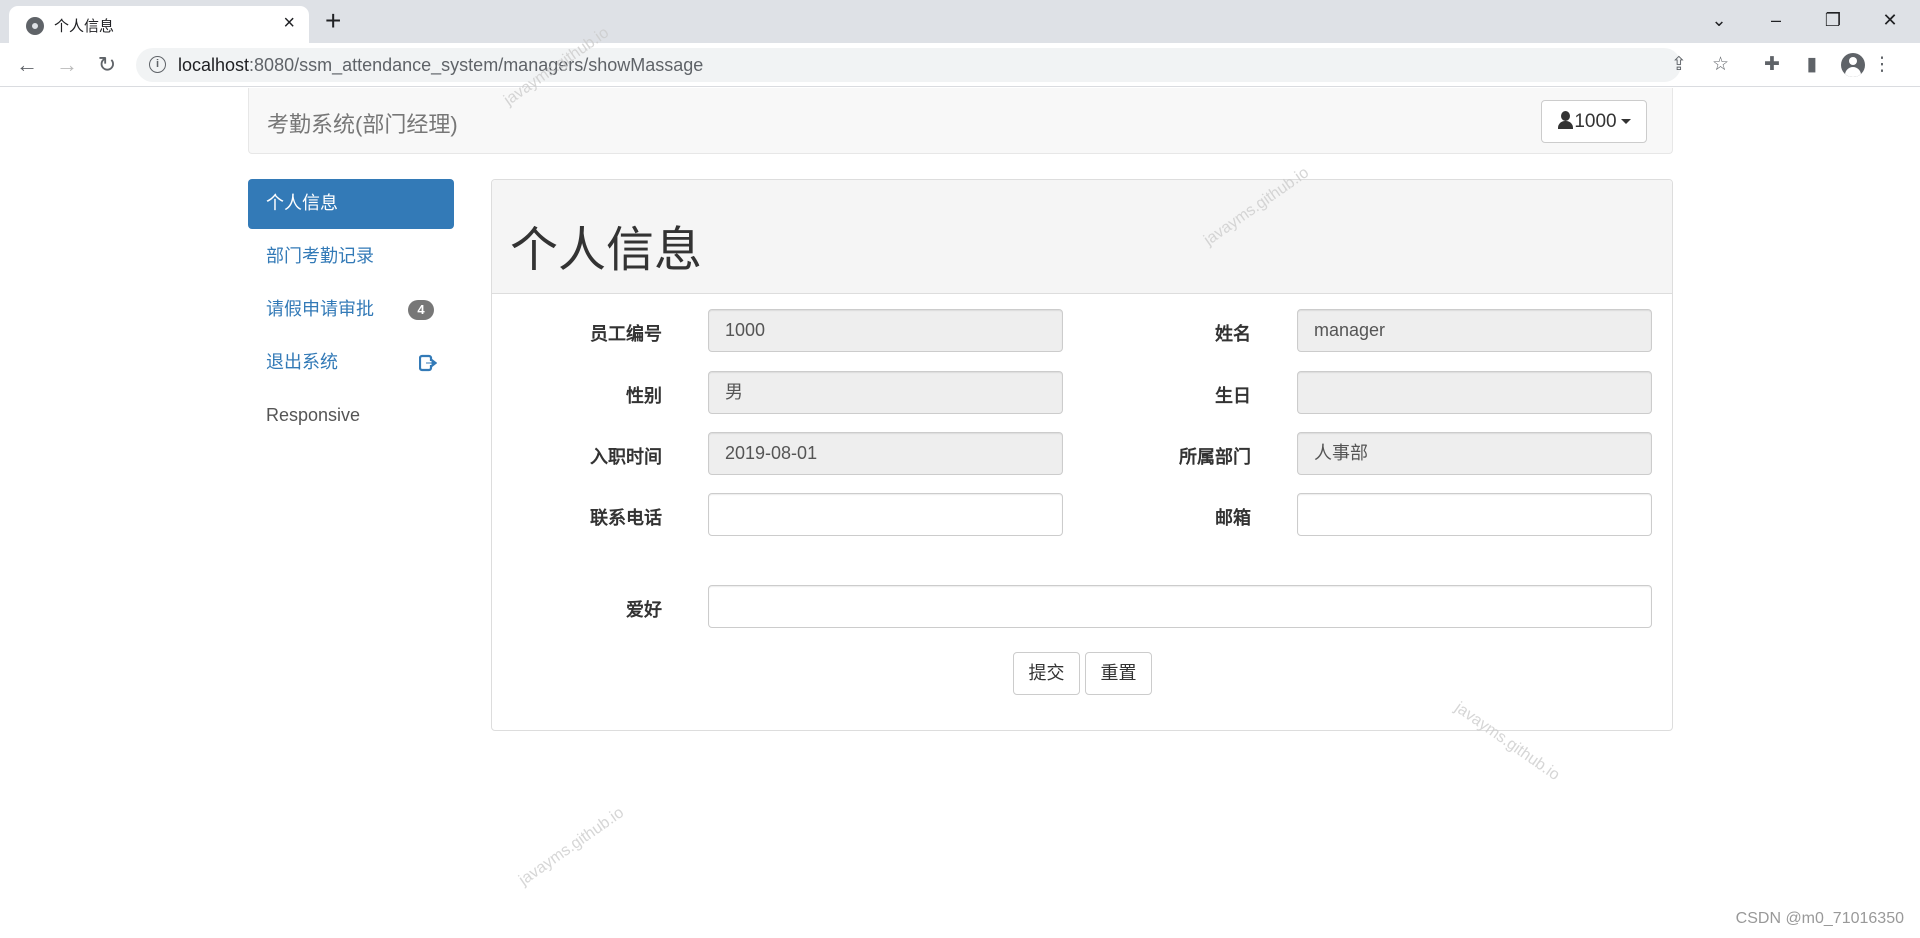 This screenshot has width=1920, height=938. I want to click on sidebar: 个人信息 部门考勤记录 请假申请审批 4 退出系统 Responsive, so click(351, 311).